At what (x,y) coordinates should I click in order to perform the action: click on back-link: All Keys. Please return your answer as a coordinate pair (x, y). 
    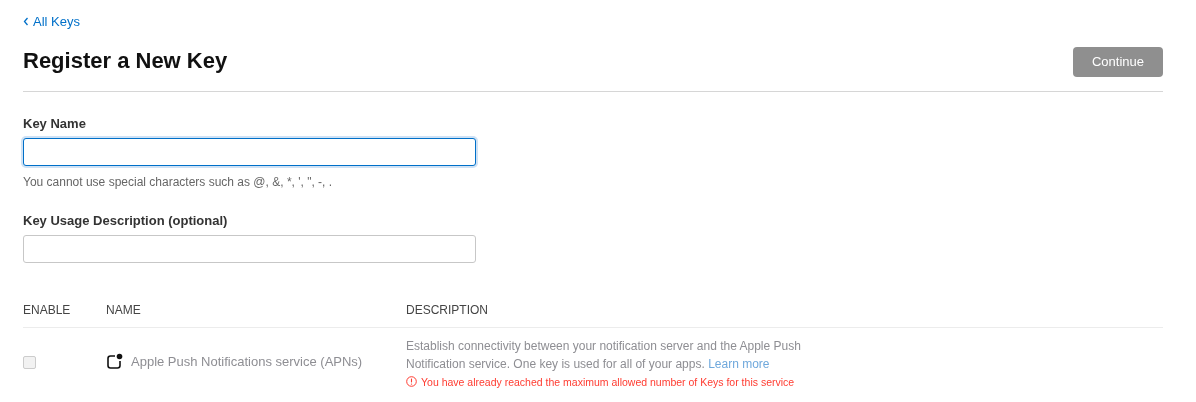
    Looking at the image, I should click on (51, 21).